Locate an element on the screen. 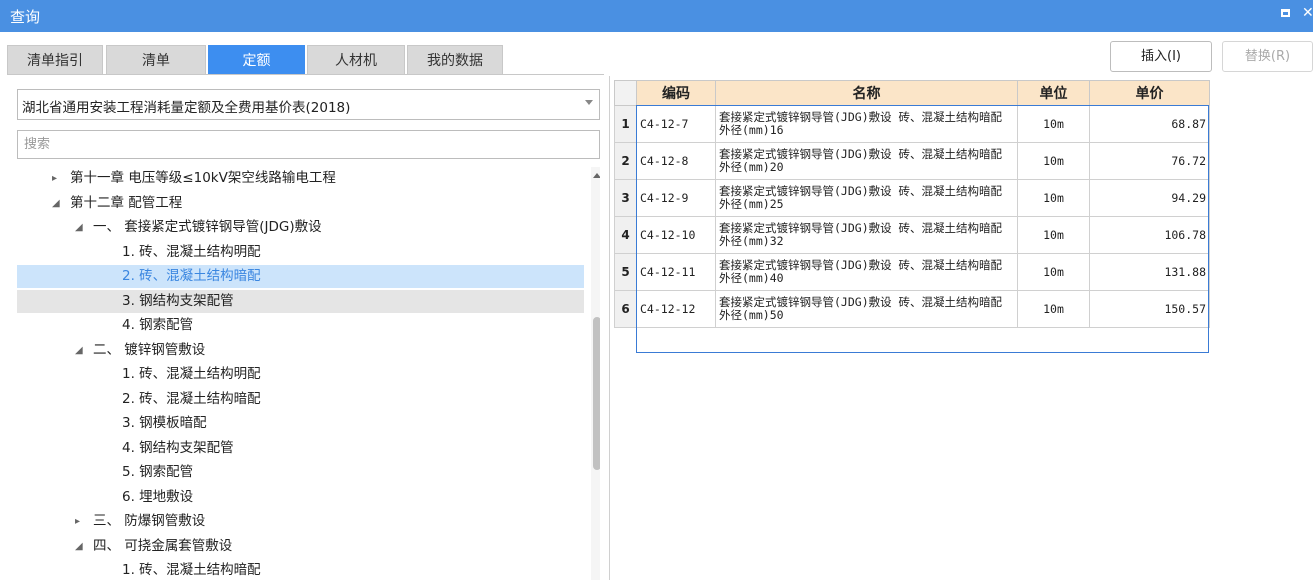 The image size is (1313, 580). table-header-row: 编码 名称 单位 单价 is located at coordinates (912, 93).